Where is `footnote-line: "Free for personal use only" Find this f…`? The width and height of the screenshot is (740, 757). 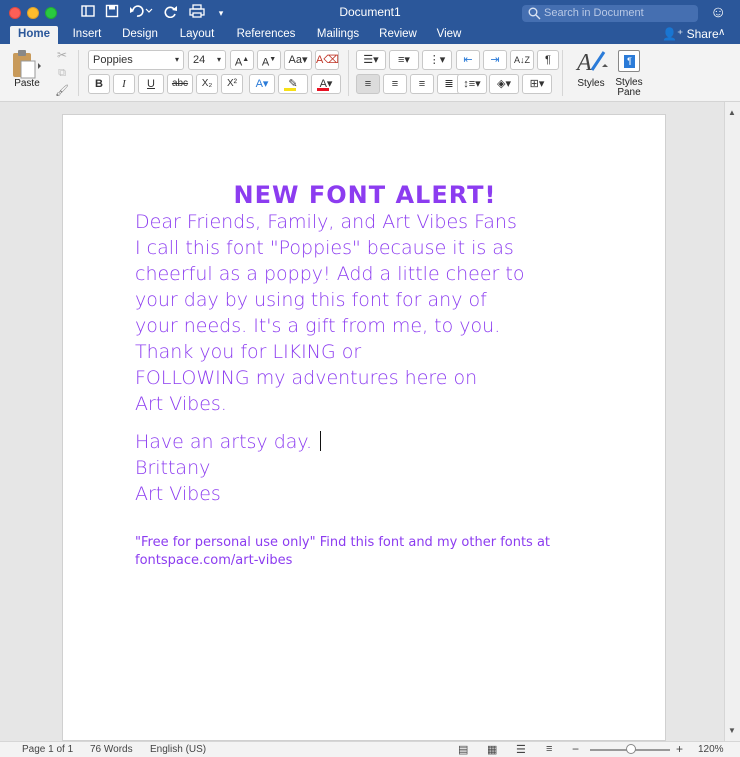 footnote-line: "Free for personal use only" Find this f… is located at coordinates (342, 542).